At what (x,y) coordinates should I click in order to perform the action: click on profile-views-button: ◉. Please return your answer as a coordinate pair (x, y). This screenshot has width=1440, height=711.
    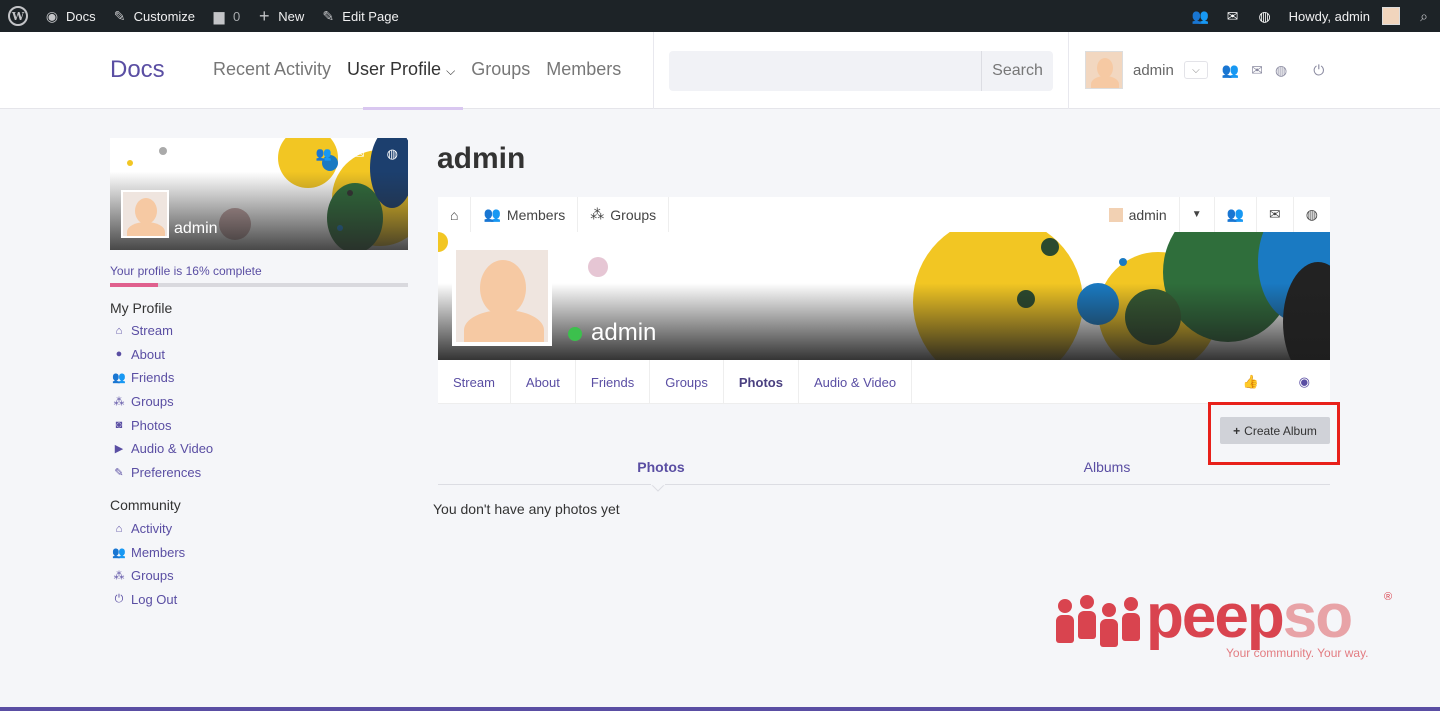
    Looking at the image, I should click on (1304, 382).